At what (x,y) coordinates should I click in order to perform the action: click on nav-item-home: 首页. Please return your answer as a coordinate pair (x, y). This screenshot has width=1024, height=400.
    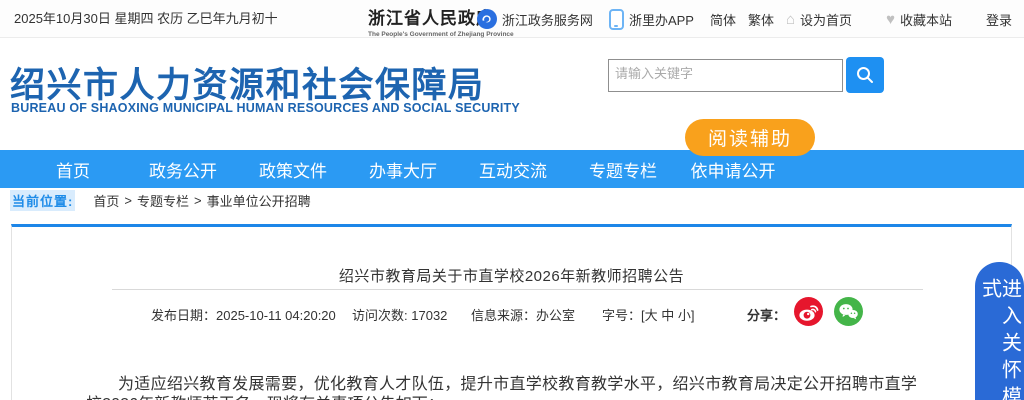
    Looking at the image, I should click on (73, 169).